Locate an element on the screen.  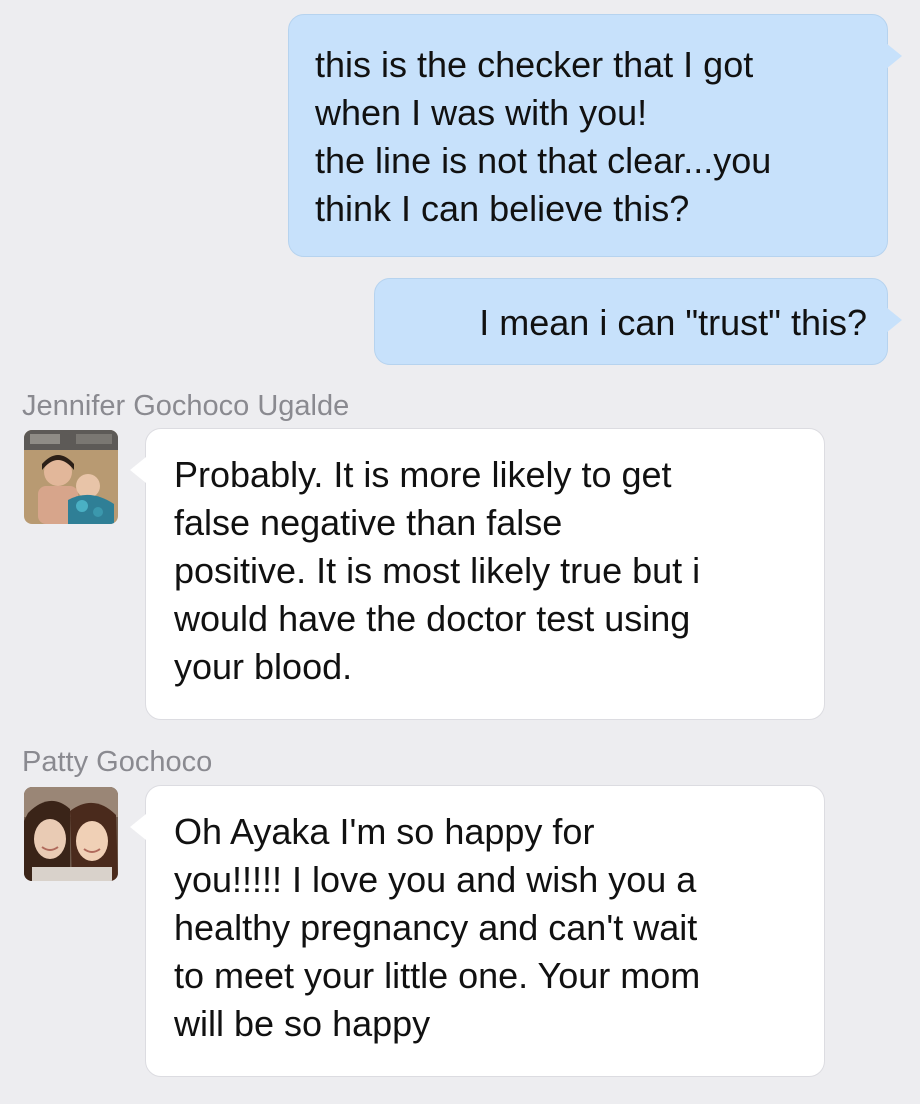
message-text-line: to meet your little one. Your mom is located at coordinates (437, 975).